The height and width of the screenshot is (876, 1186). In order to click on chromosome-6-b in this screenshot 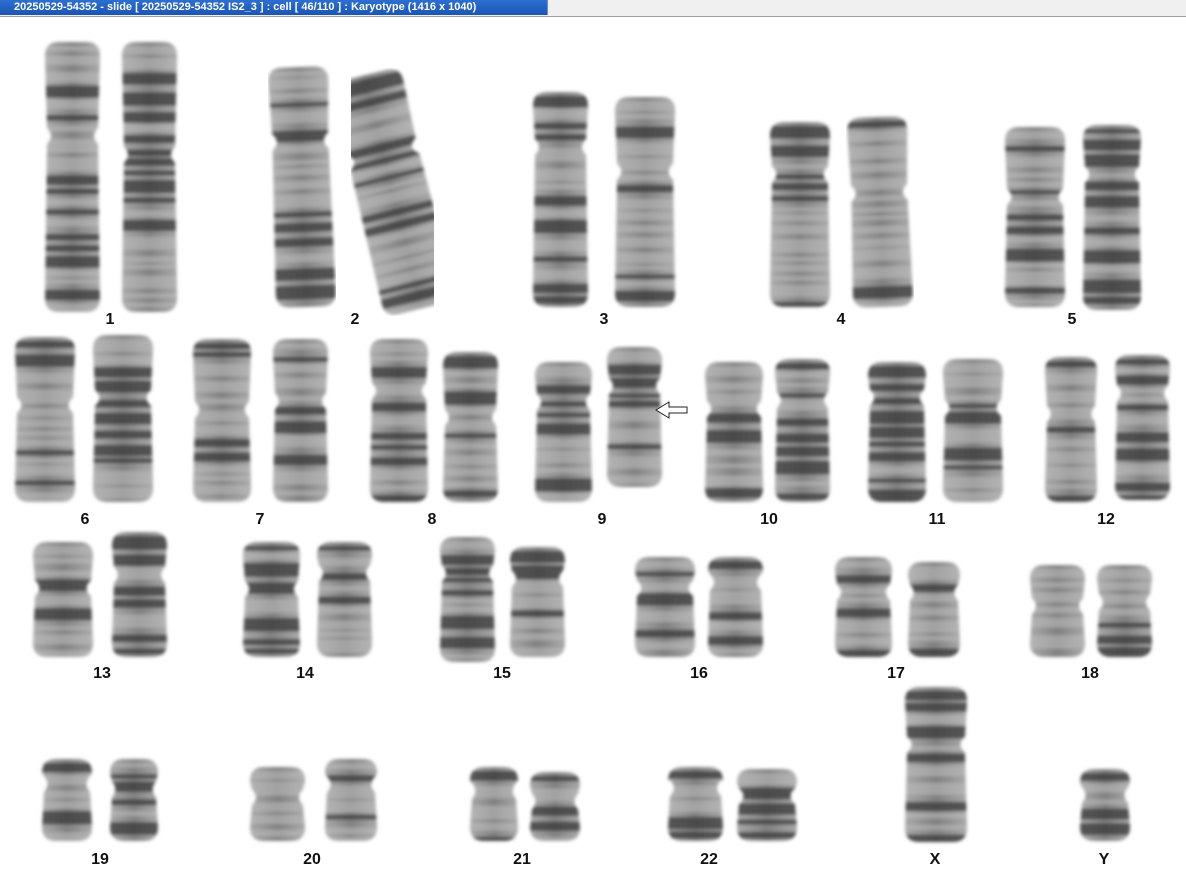, I will do `click(123, 418)`.